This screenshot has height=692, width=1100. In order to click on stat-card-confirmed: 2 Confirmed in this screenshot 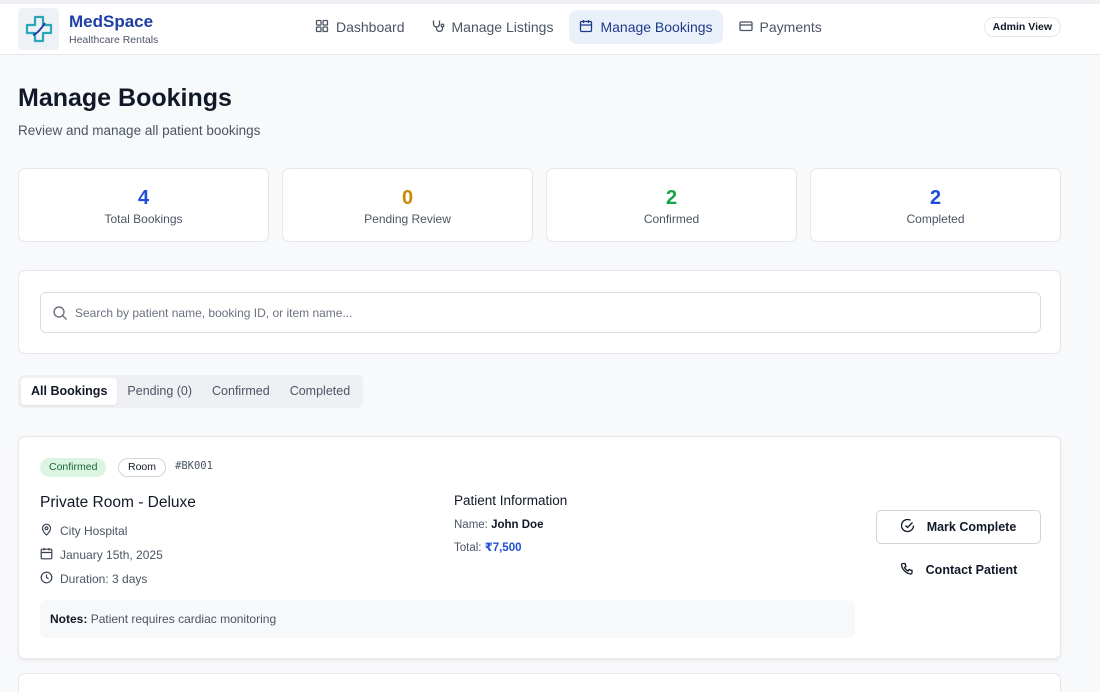, I will do `click(671, 205)`.